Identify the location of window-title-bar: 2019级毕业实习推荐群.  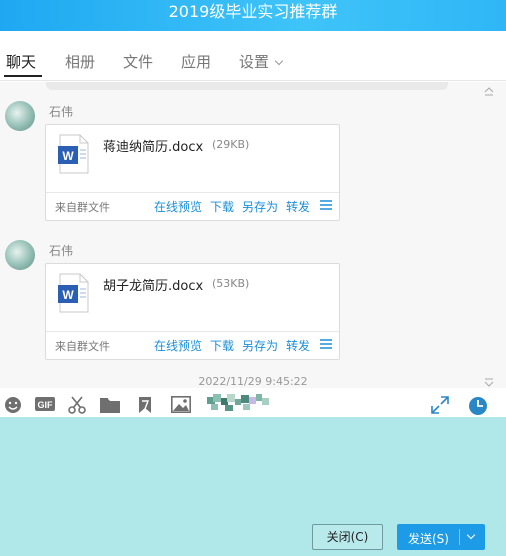
(253, 15).